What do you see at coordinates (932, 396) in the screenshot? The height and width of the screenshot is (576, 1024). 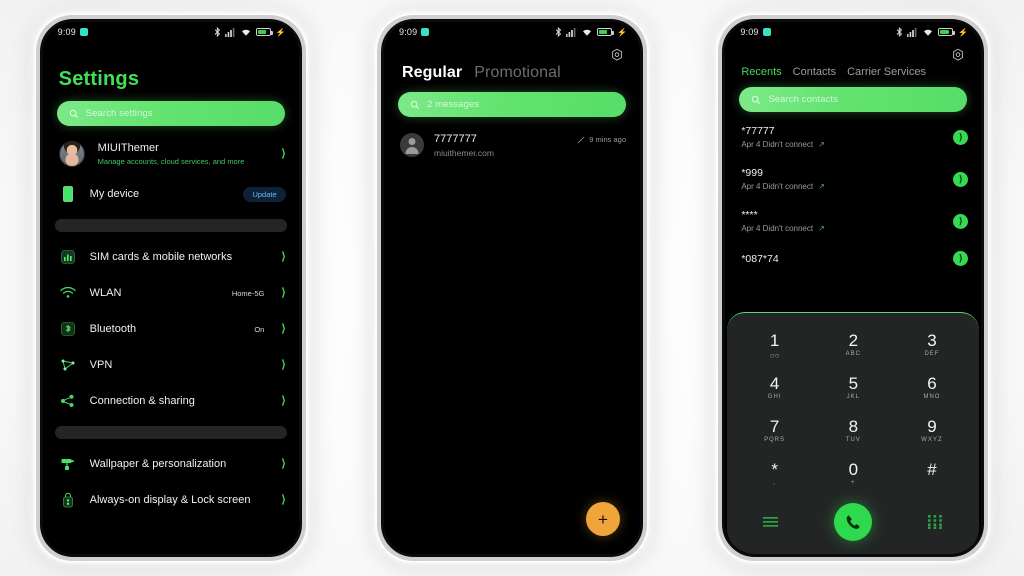 I see `key-letters: MNO` at bounding box center [932, 396].